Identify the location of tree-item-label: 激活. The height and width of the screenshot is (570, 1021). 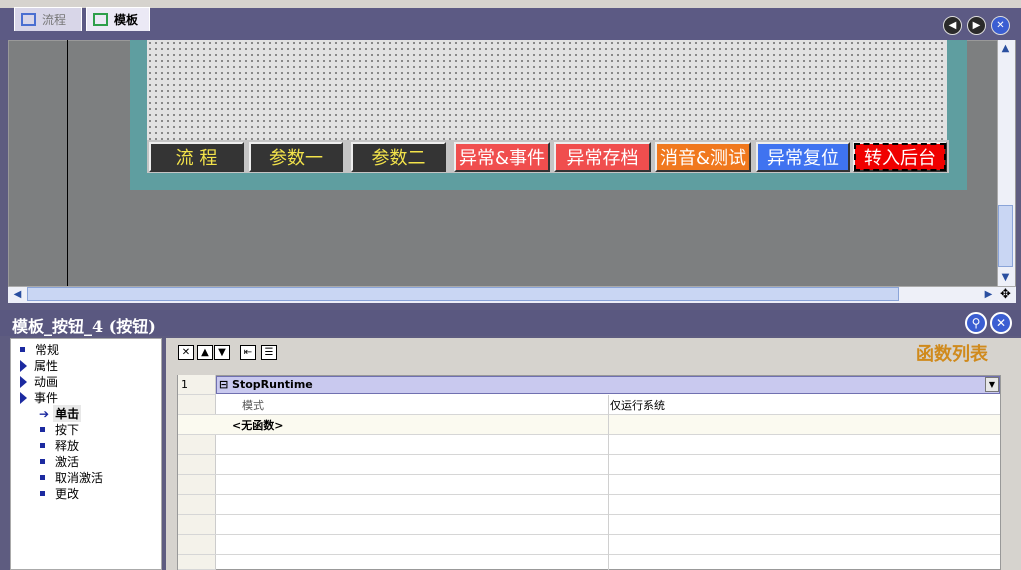
(67, 462).